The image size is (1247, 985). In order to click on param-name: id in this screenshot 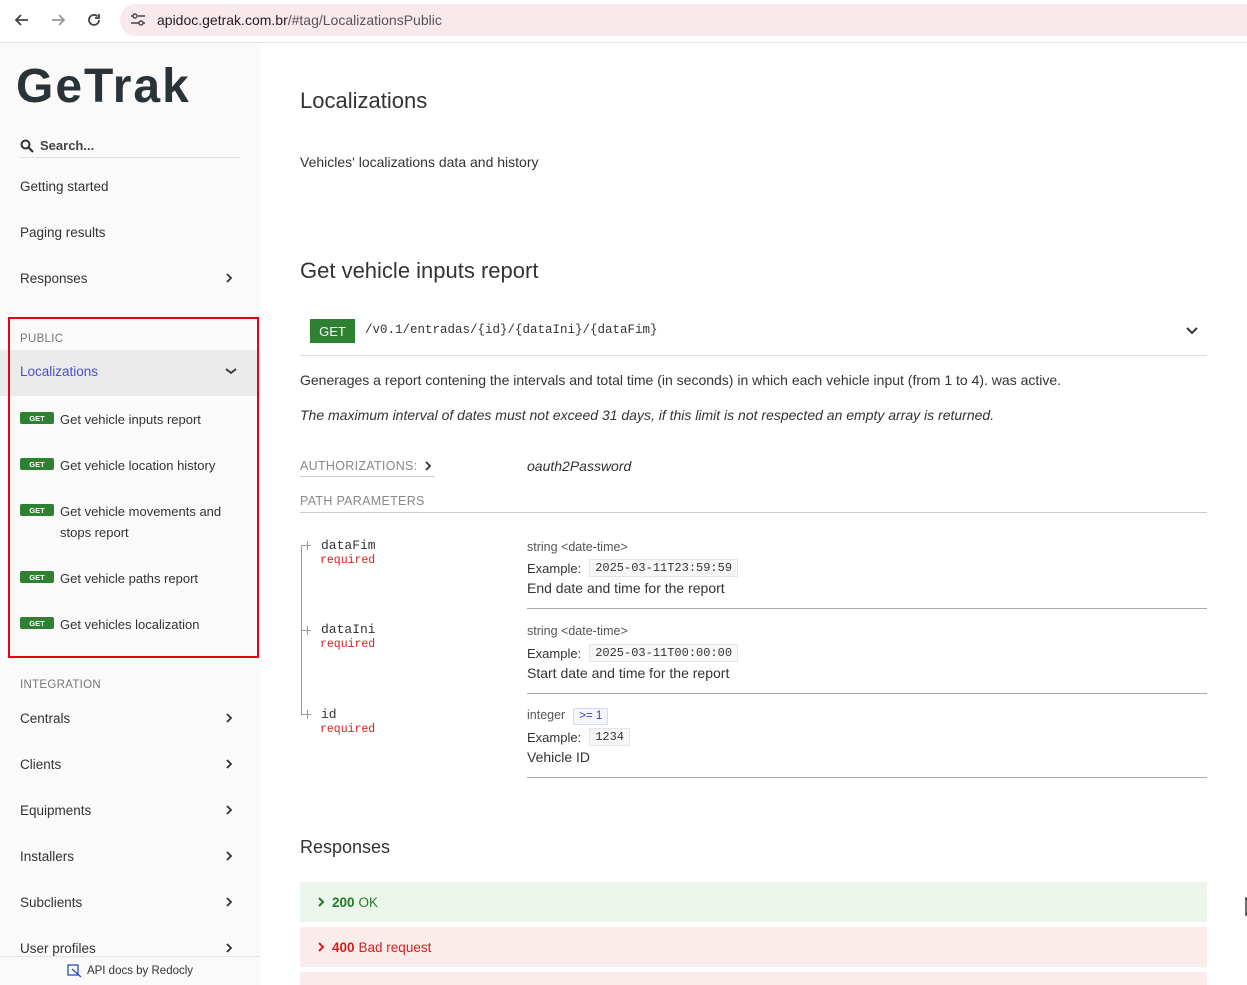, I will do `click(329, 714)`.